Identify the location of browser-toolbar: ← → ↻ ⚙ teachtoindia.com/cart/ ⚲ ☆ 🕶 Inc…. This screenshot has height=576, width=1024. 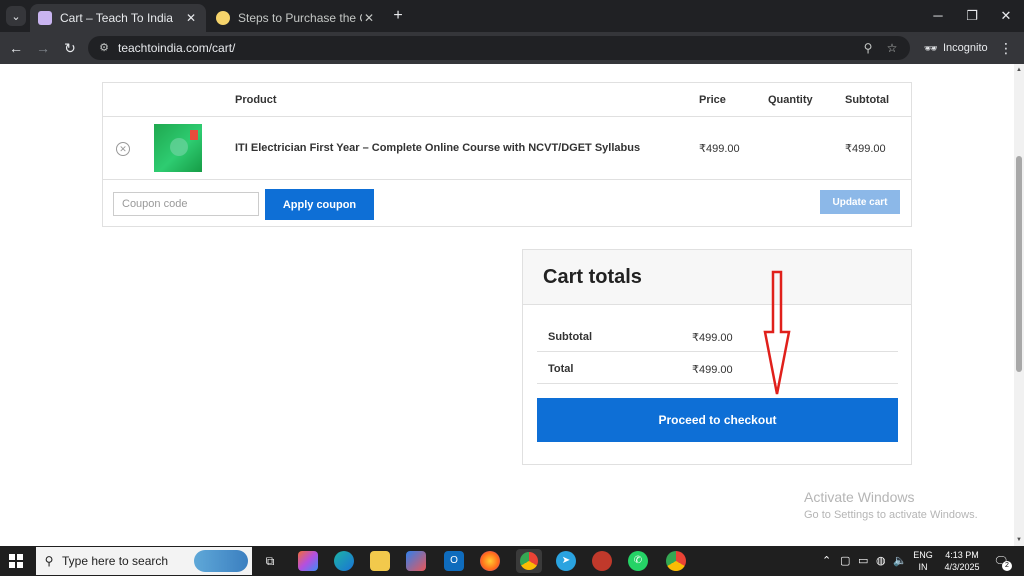
(512, 48).